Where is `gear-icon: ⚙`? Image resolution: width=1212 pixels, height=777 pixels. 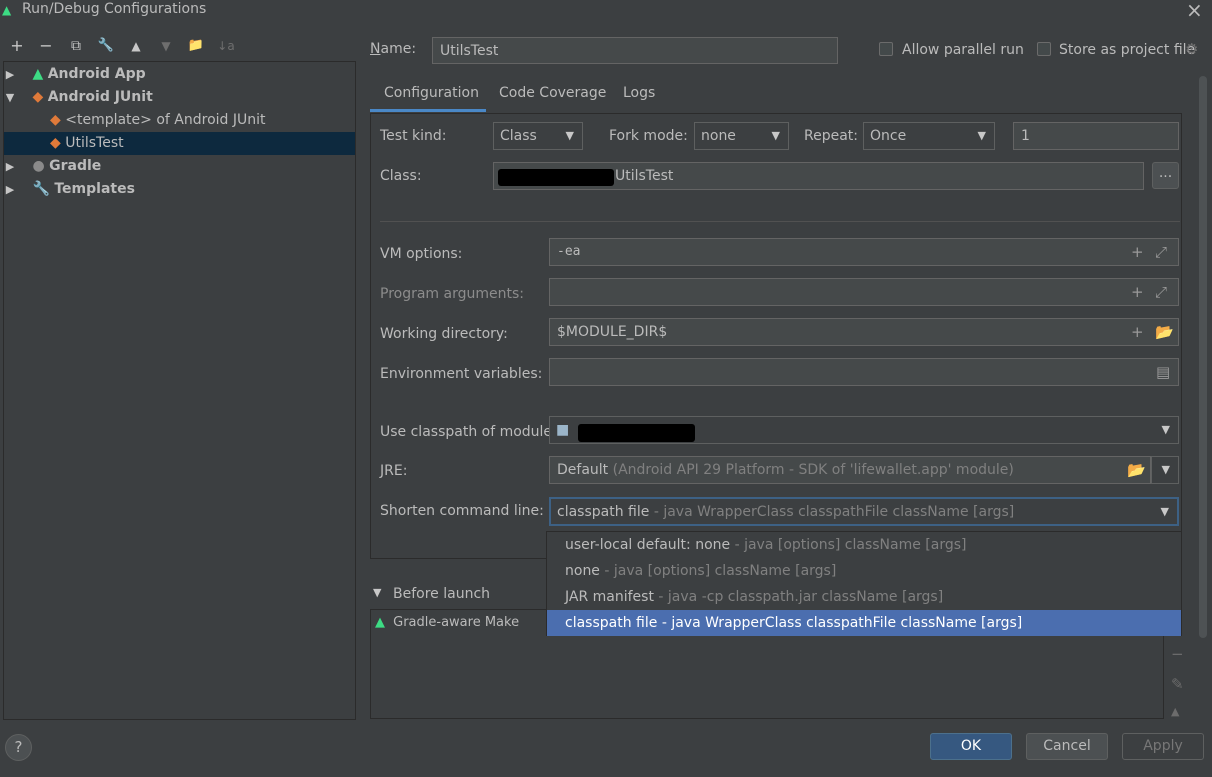
gear-icon: ⚙ is located at coordinates (1191, 49).